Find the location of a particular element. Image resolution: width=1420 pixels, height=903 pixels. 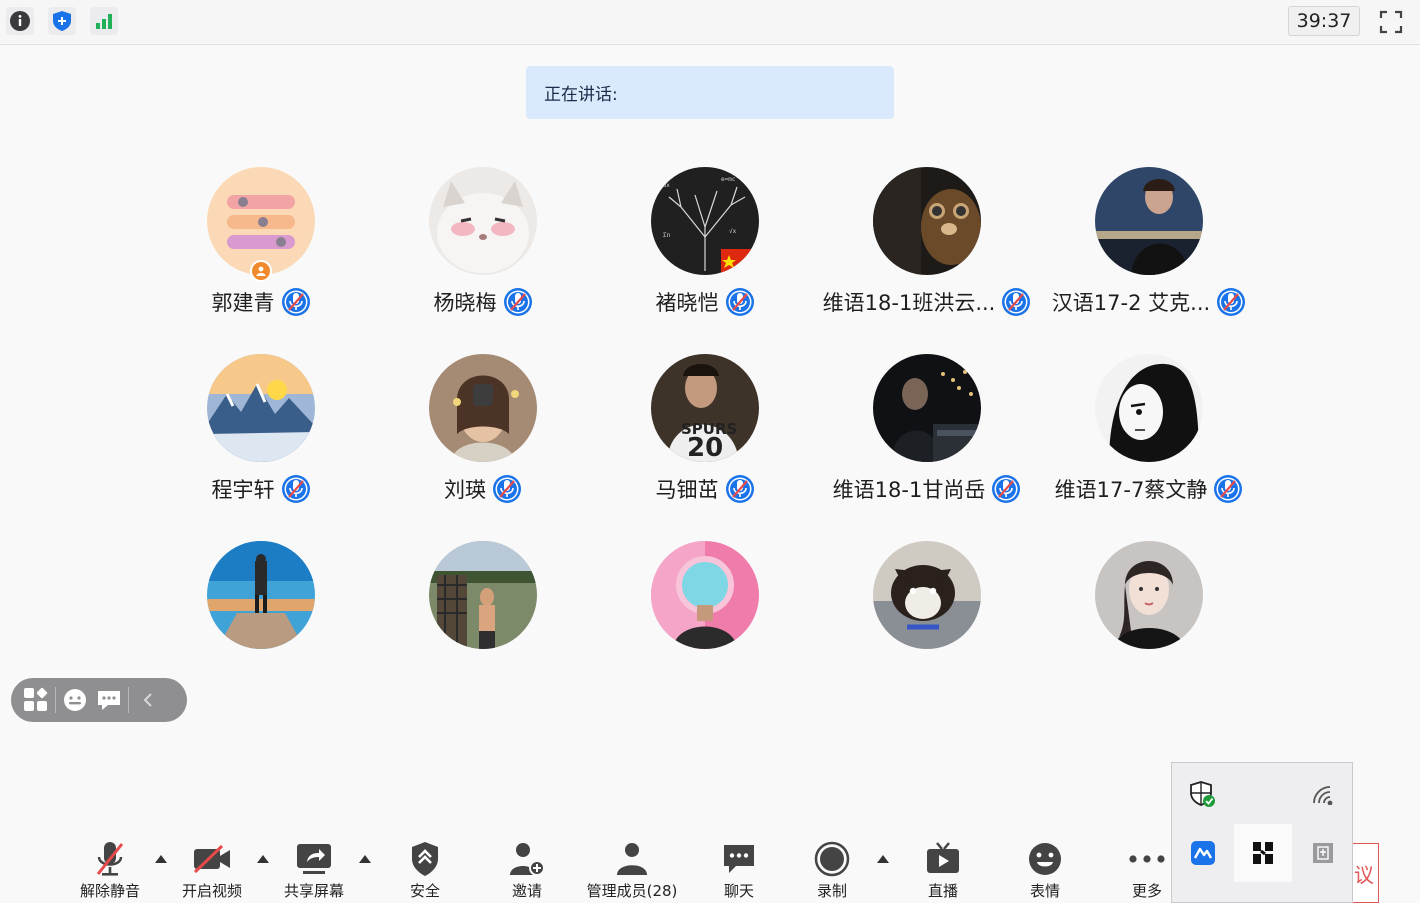

participant-name: 维语17-7蔡文静 is located at coordinates (1131, 490).